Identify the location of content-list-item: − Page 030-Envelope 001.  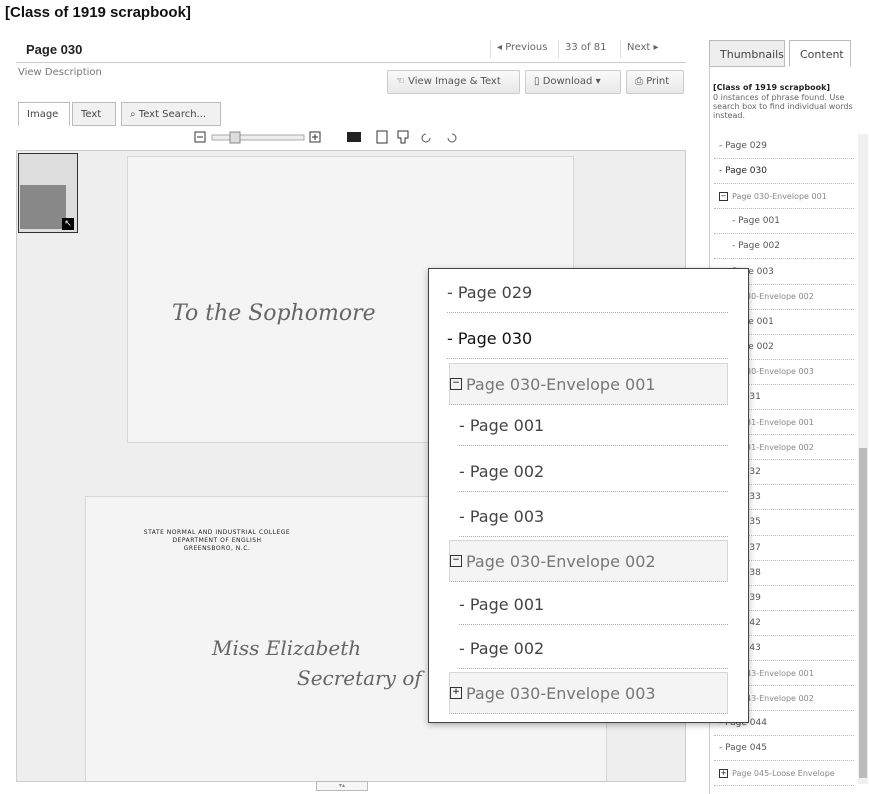
(784, 197).